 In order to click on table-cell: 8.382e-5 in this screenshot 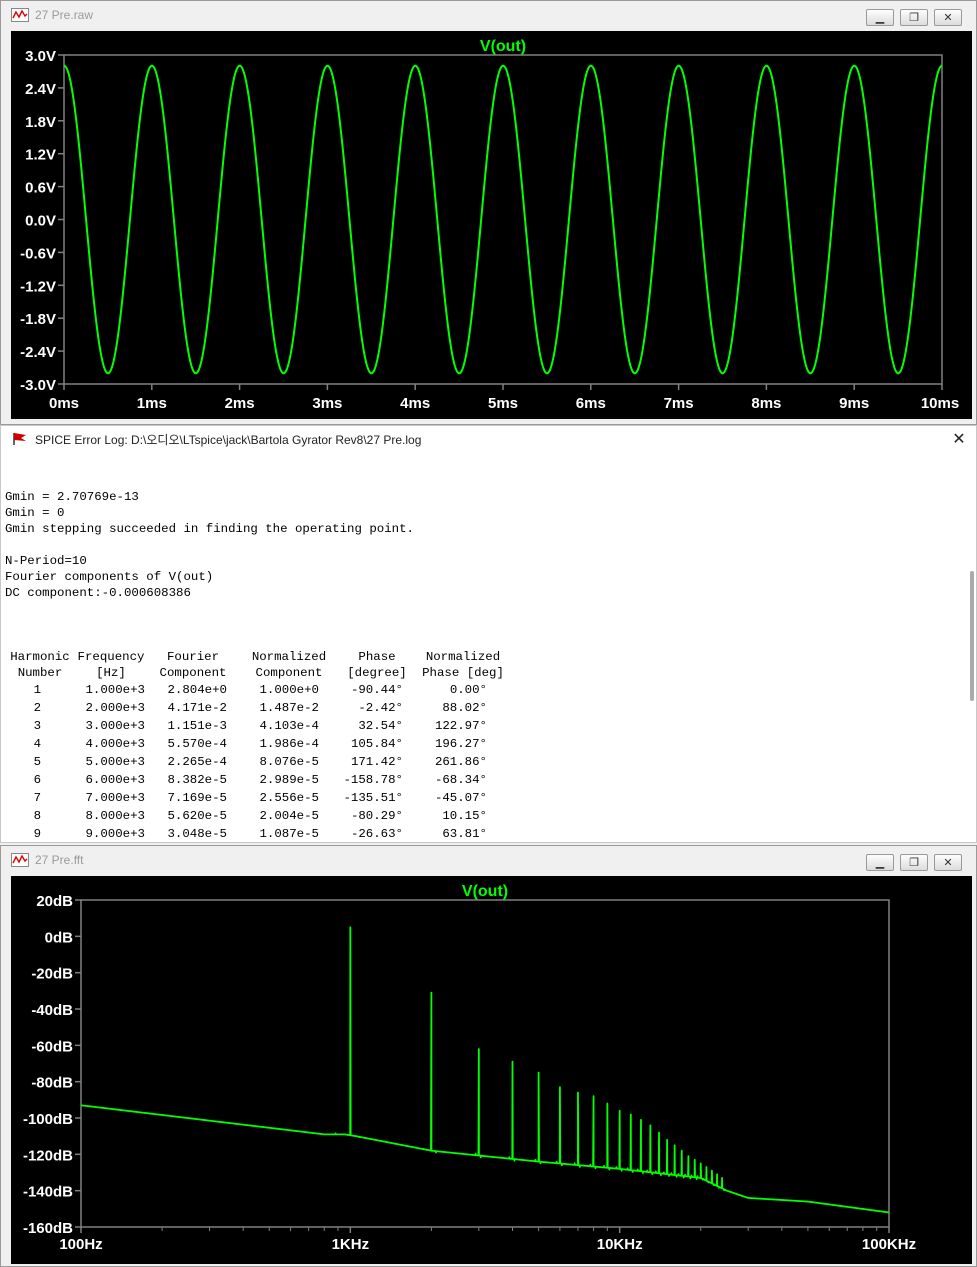, I will do `click(197, 780)`.